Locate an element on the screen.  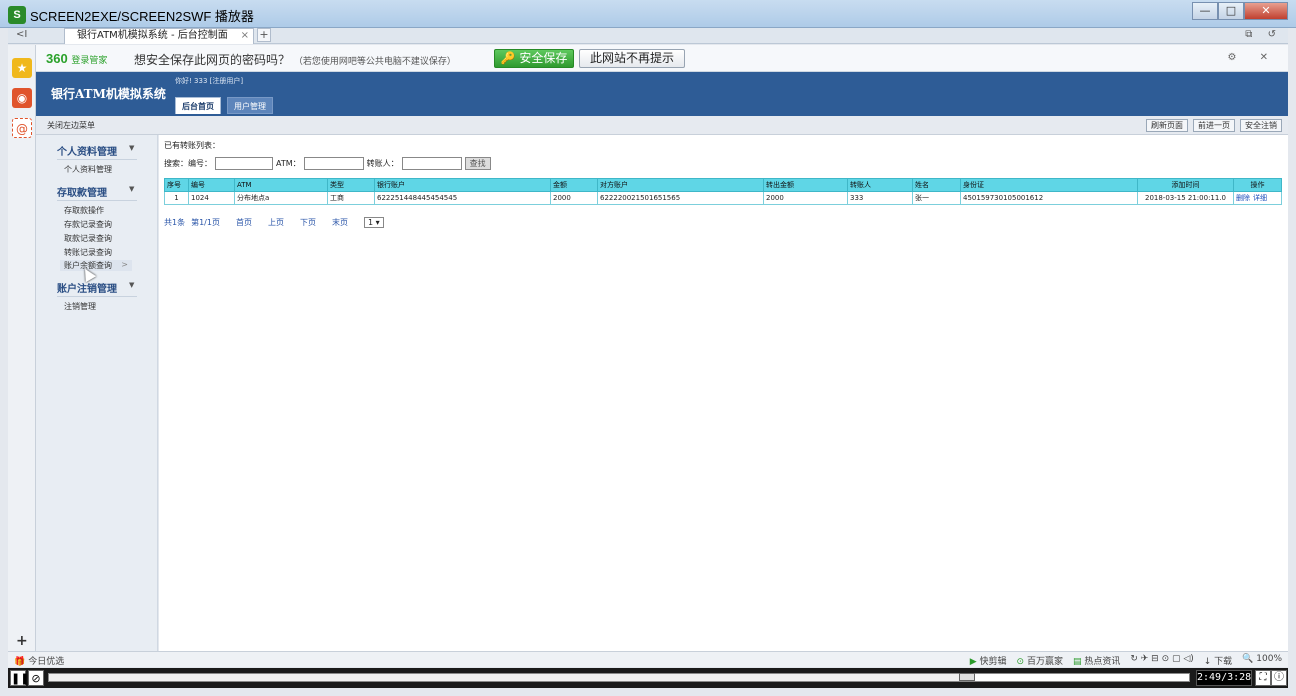
col-ops: 操作 is located at coordinates (1257, 185).